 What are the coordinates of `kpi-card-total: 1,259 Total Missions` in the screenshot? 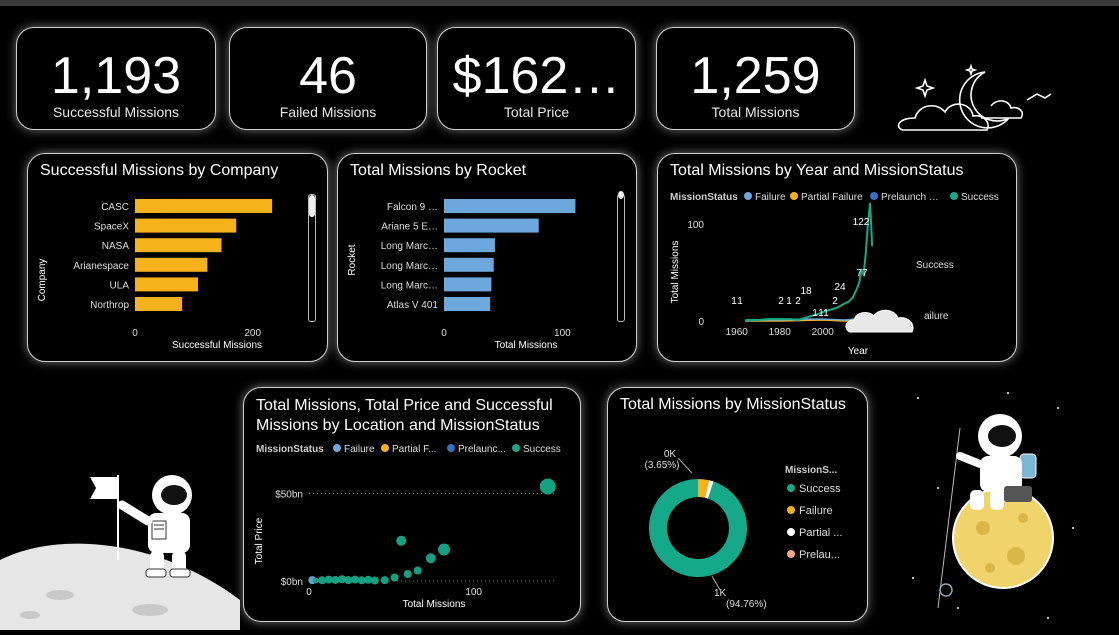 It's located at (755, 78).